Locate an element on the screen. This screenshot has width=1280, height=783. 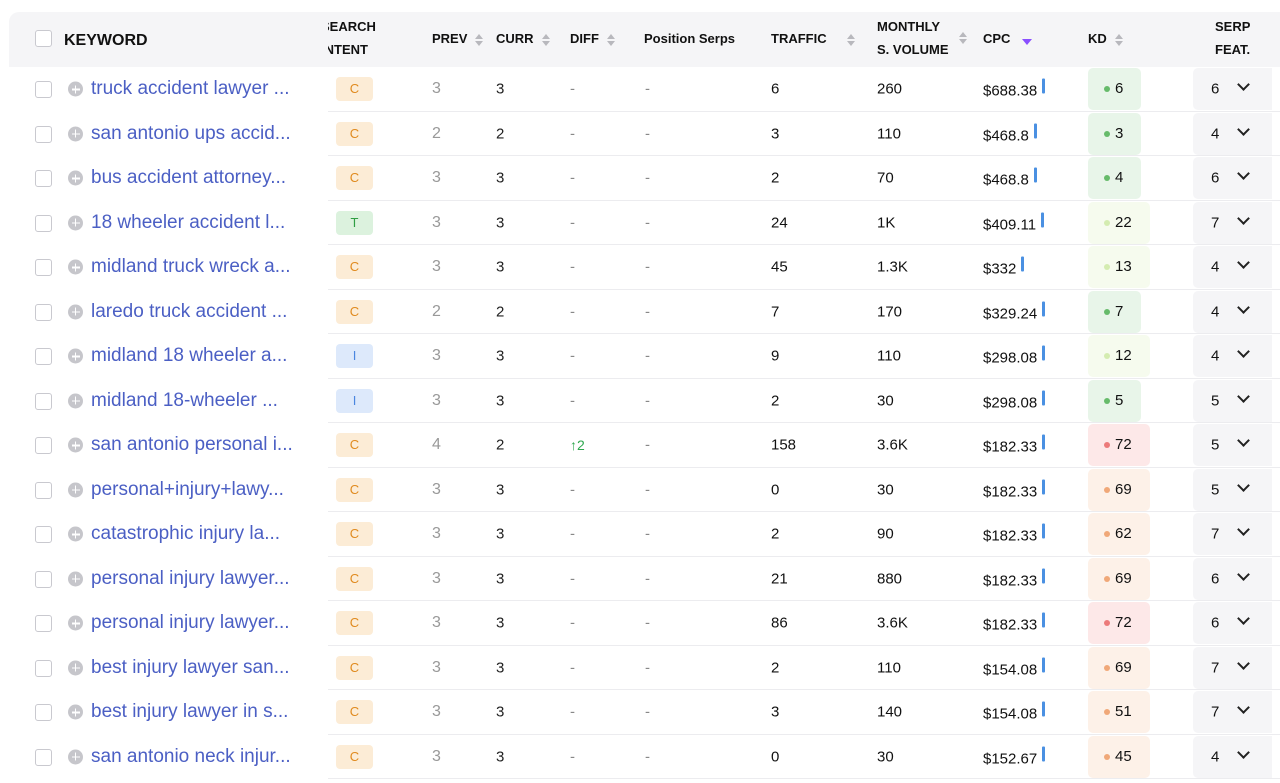
cpc-text: $152.67 is located at coordinates (1010, 759).